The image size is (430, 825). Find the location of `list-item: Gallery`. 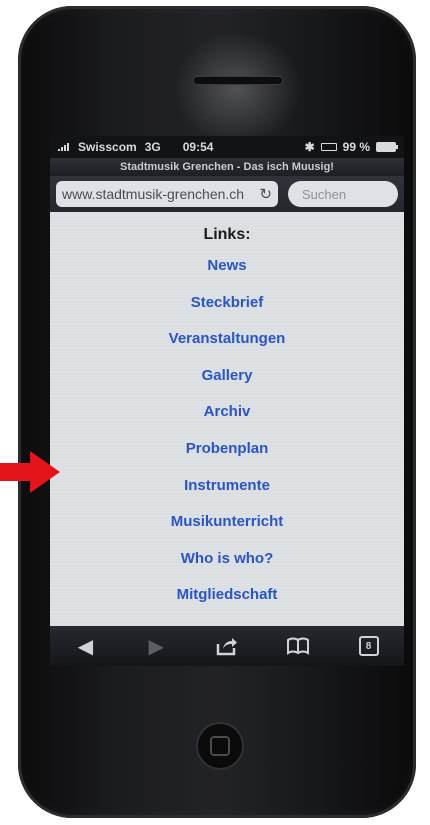

list-item: Gallery is located at coordinates (227, 376).